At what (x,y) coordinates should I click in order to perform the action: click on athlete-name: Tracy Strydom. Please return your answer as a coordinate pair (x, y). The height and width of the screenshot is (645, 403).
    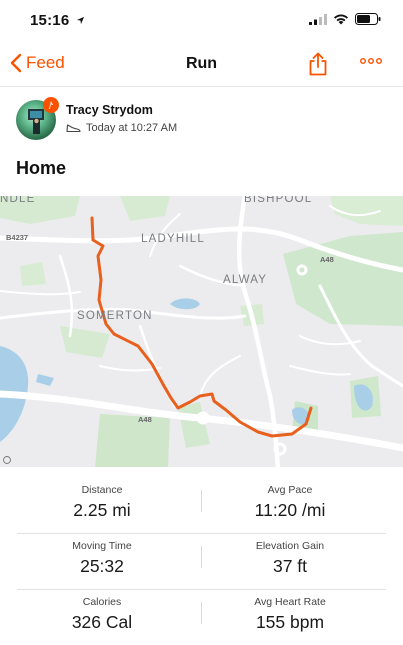
    Looking at the image, I should click on (109, 110).